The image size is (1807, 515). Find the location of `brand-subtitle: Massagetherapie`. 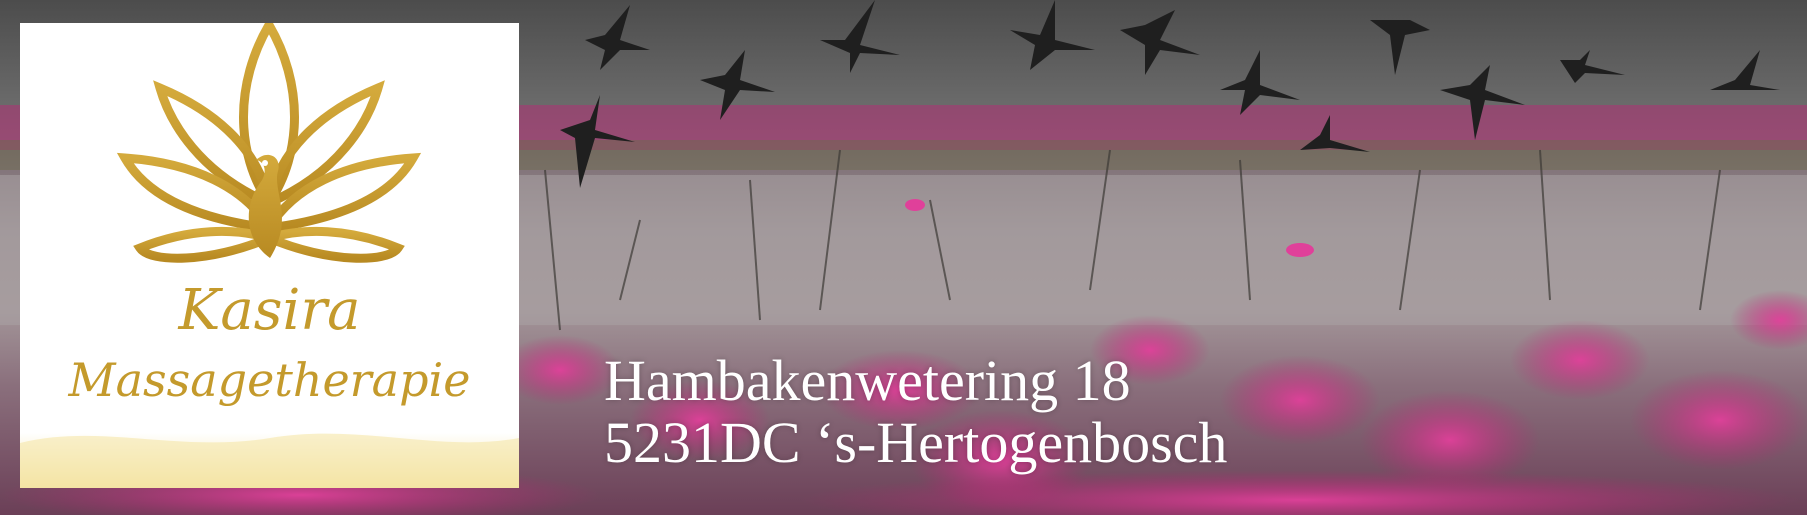

brand-subtitle: Massagetherapie is located at coordinates (269, 380).